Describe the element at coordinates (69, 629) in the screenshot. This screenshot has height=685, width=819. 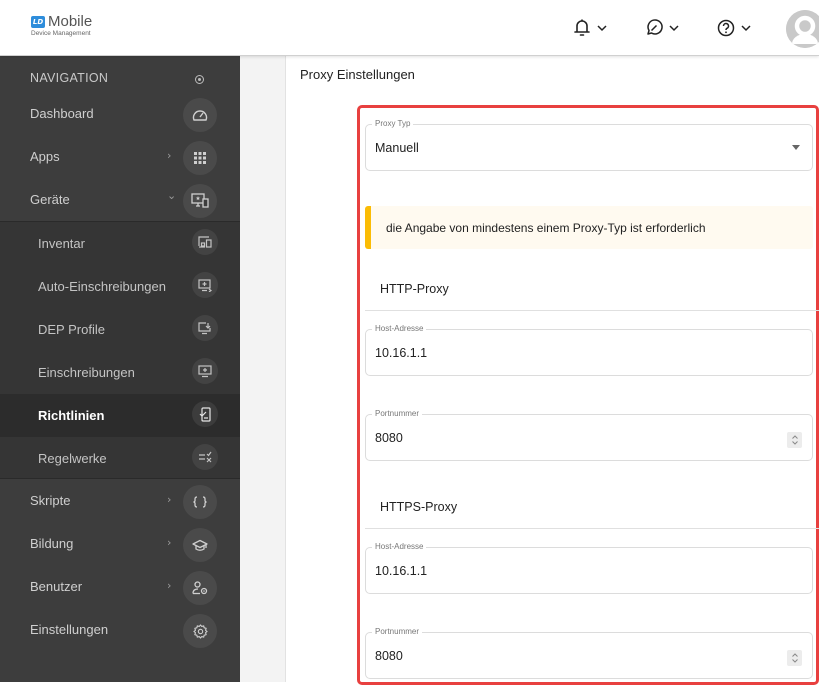
I see `sidebar-item-label: Einstellungen` at that location.